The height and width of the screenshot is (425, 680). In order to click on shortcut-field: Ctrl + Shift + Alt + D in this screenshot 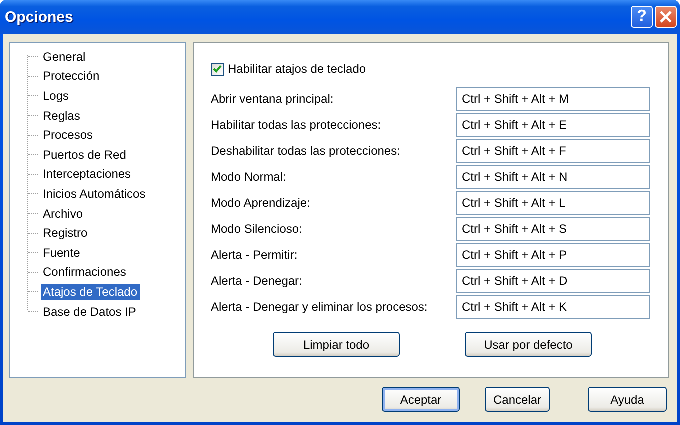, I will do `click(553, 281)`.